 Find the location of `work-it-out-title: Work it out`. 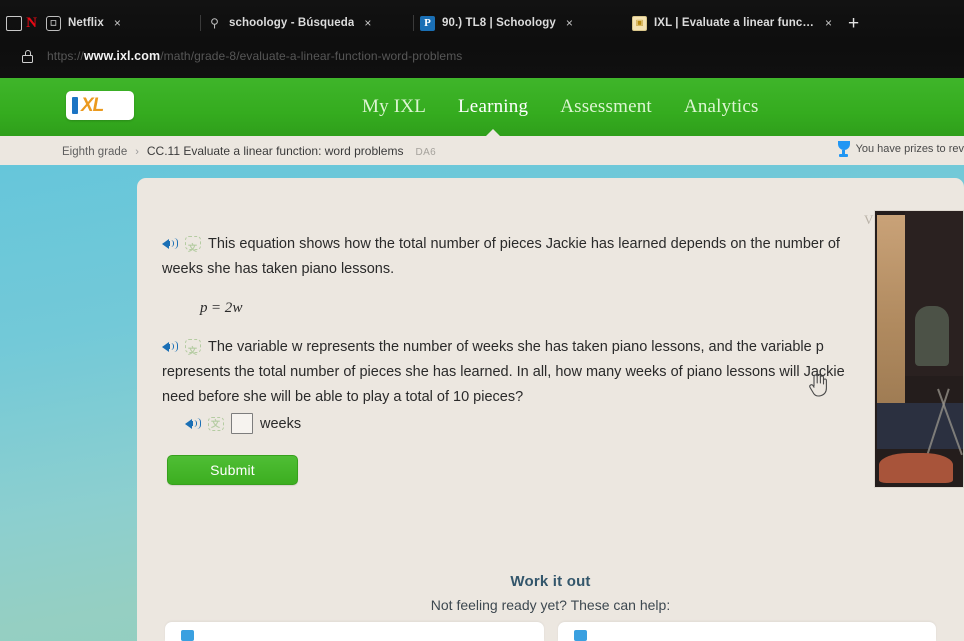

work-it-out-title: Work it out is located at coordinates (550, 581).